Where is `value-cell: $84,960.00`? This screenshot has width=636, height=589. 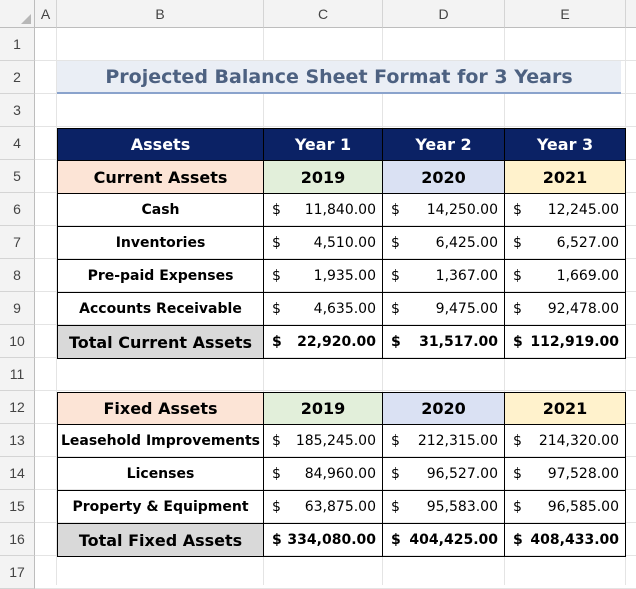
value-cell: $84,960.00 is located at coordinates (323, 474).